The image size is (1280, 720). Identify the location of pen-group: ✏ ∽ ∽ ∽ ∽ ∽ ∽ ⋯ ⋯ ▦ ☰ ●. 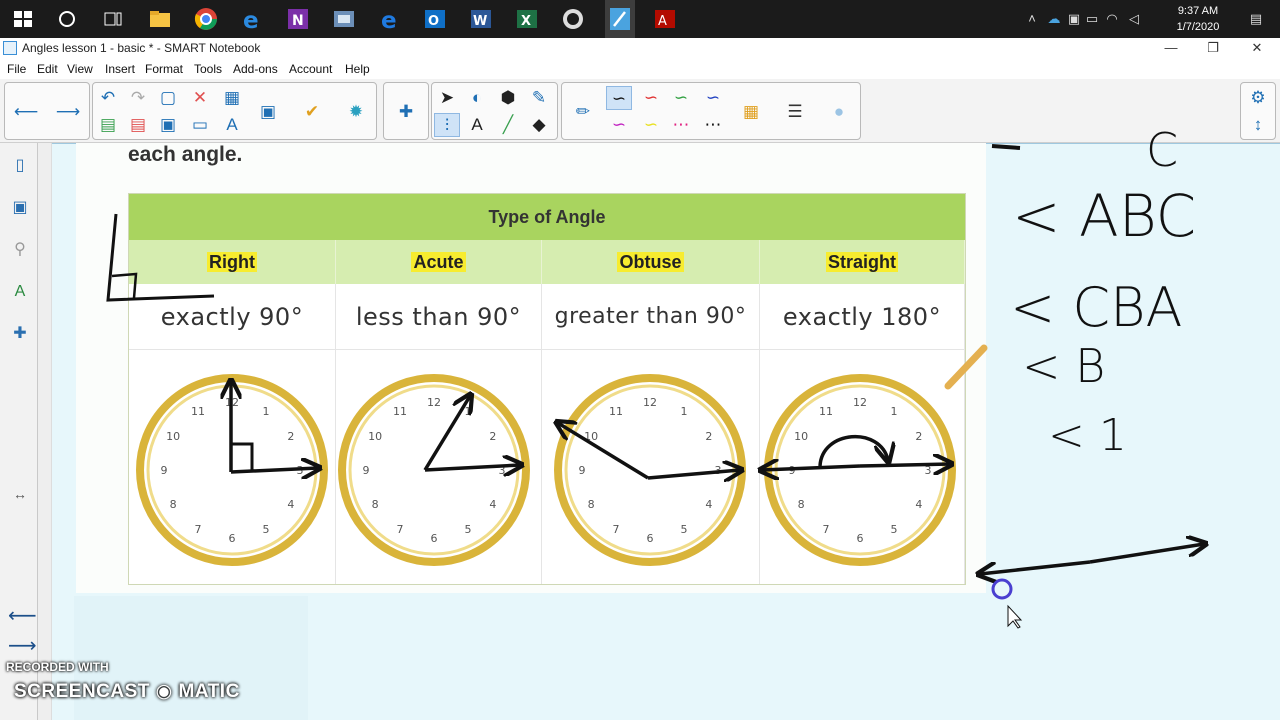
(711, 111).